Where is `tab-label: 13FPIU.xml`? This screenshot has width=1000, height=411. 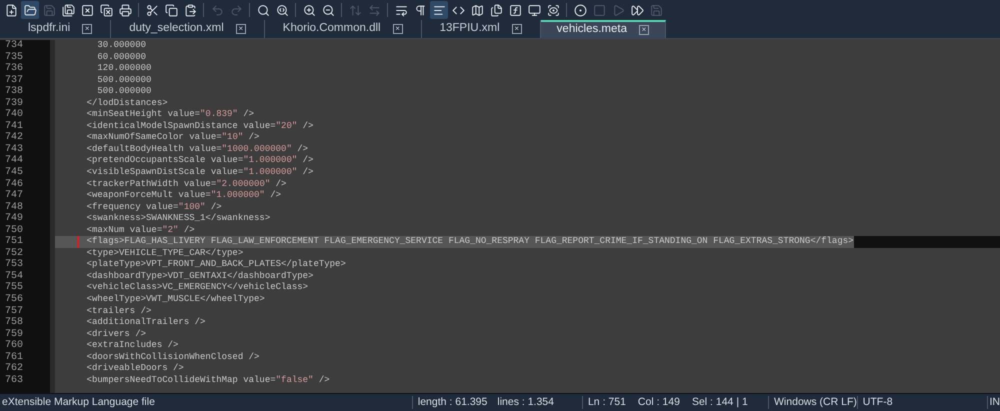 tab-label: 13FPIU.xml is located at coordinates (470, 28).